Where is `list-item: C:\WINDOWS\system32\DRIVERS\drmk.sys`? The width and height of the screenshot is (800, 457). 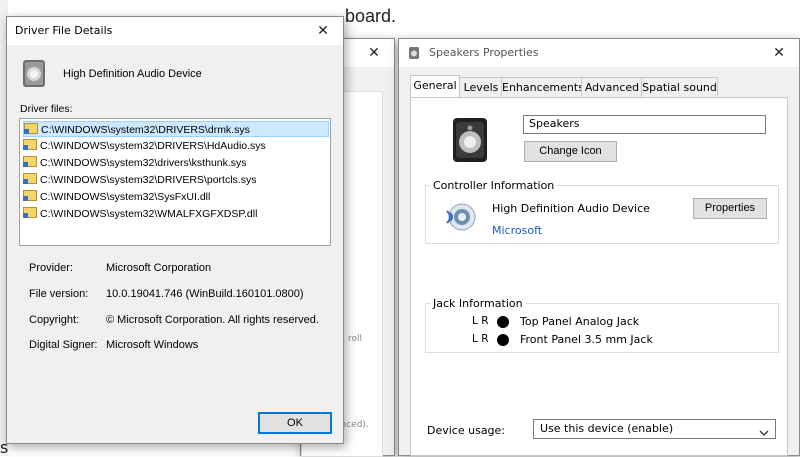 list-item: C:\WINDOWS\system32\DRIVERS\drmk.sys is located at coordinates (176, 129).